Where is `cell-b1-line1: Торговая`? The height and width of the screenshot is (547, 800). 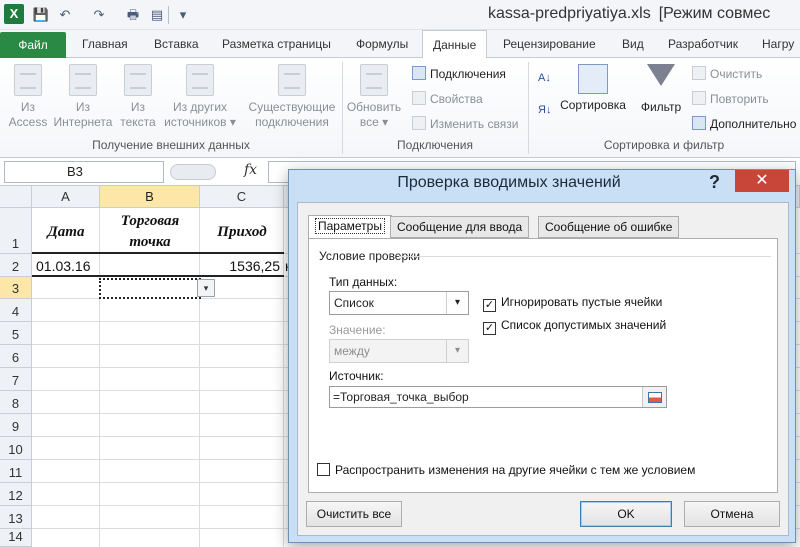 cell-b1-line1: Торговая is located at coordinates (150, 221).